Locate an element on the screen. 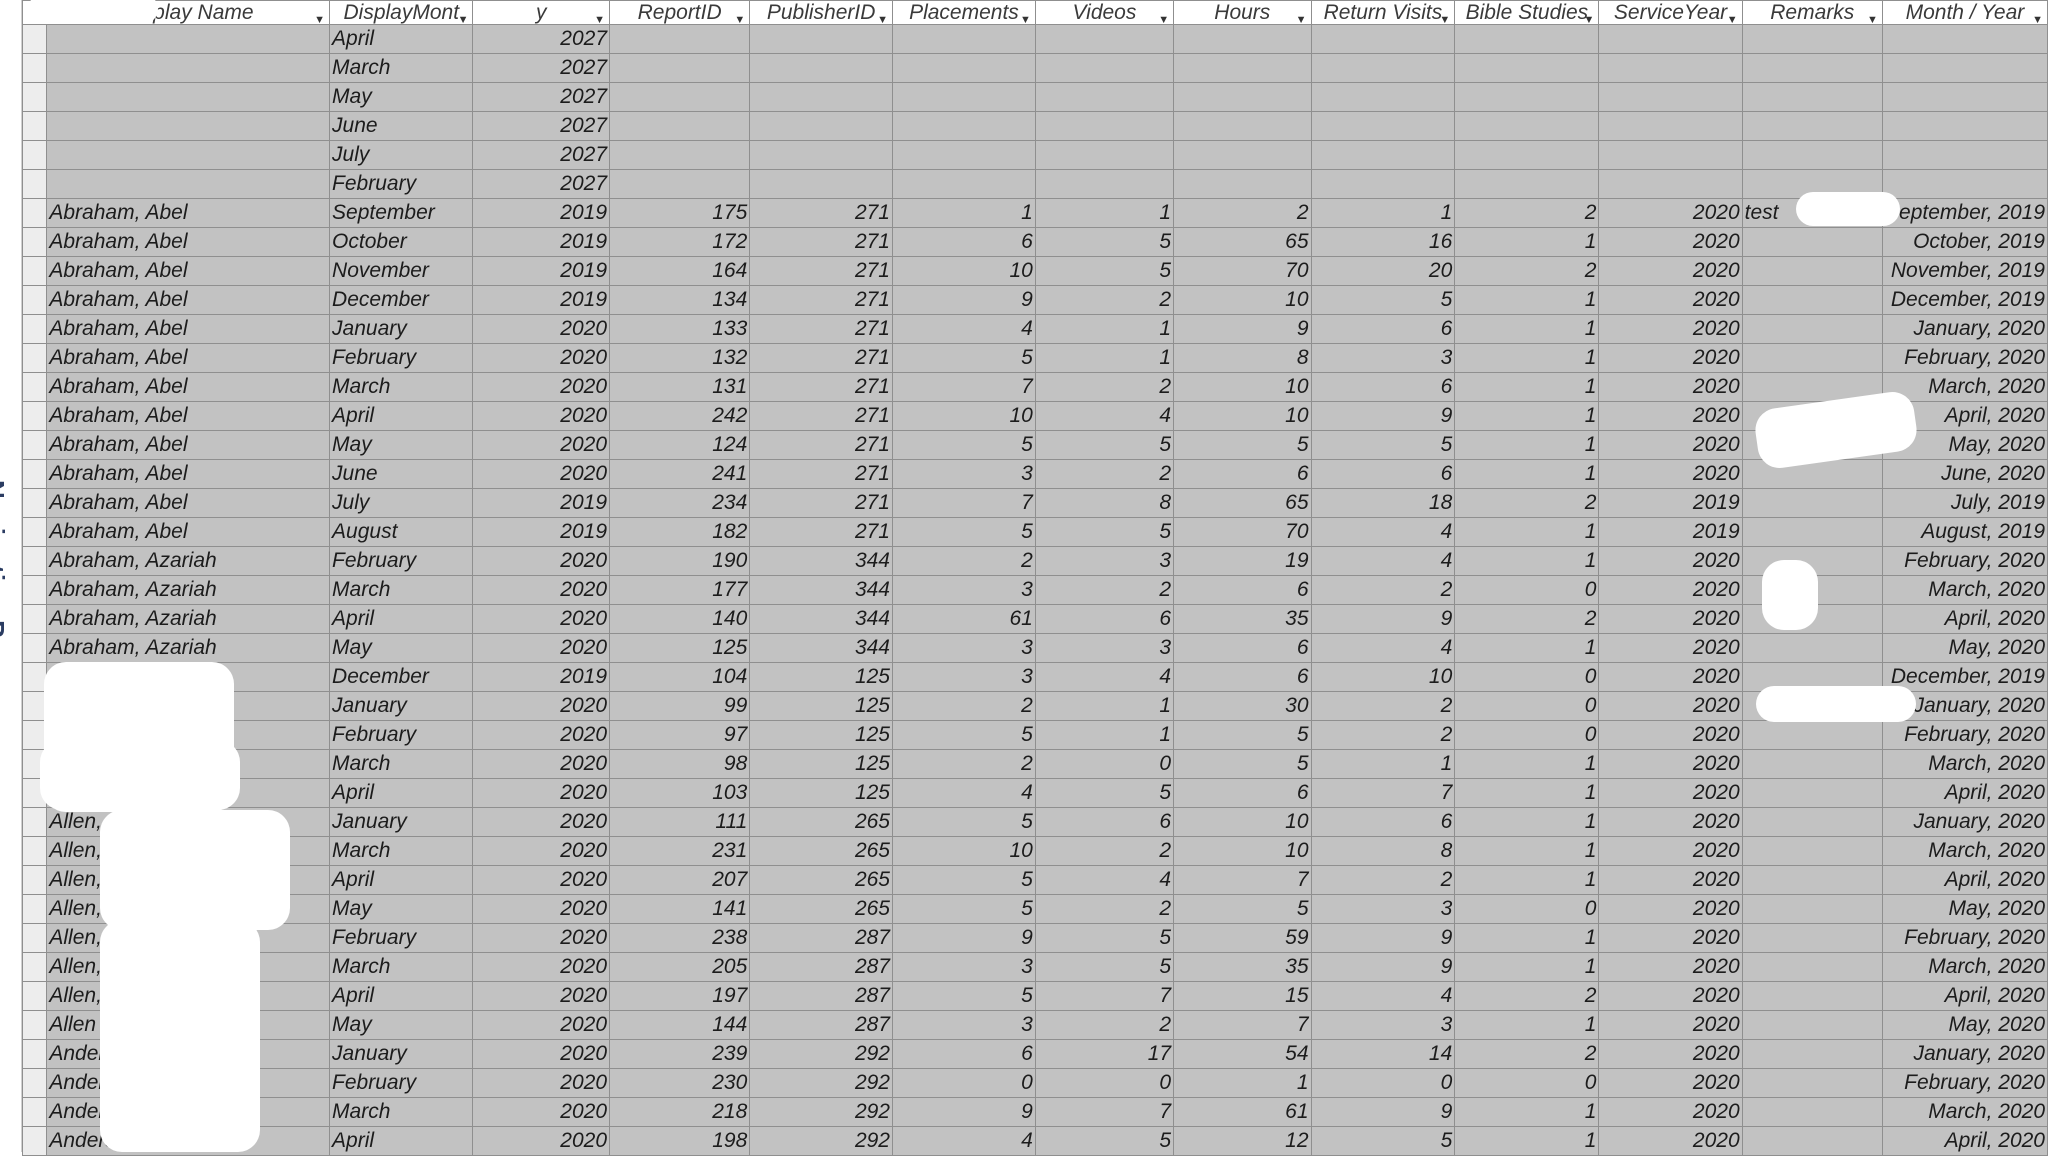 The height and width of the screenshot is (1156, 2048). table-cell: 0 is located at coordinates (1527, 735).